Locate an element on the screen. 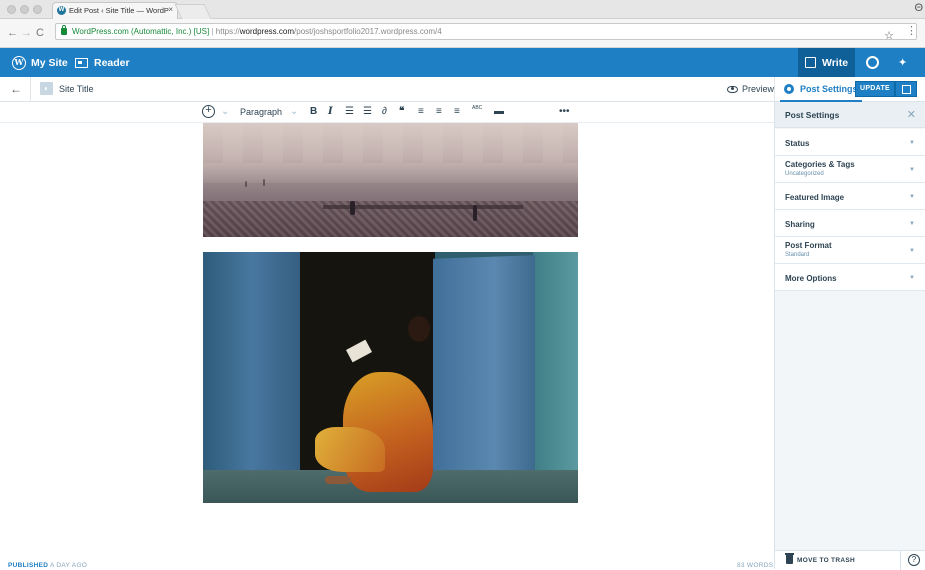 This screenshot has height=570, width=925. user-avatar-icon is located at coordinates (872, 62).